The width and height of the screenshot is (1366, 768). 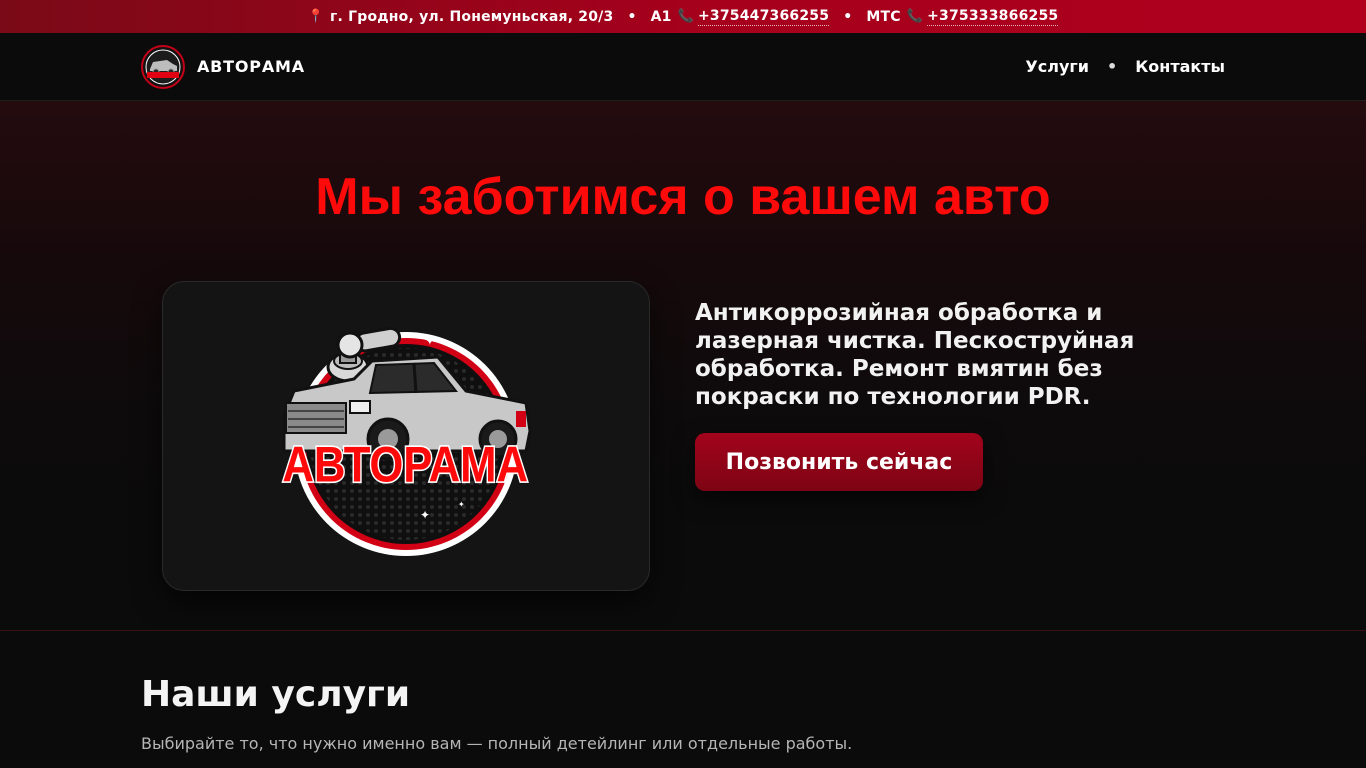 I want to click on a1-label: A1, so click(x=661, y=16).